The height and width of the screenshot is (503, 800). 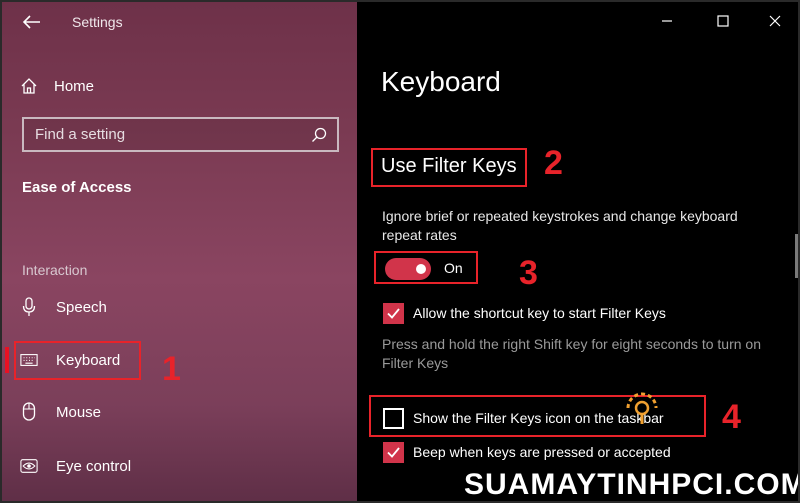 I want to click on mouse-icon, so click(x=29, y=412).